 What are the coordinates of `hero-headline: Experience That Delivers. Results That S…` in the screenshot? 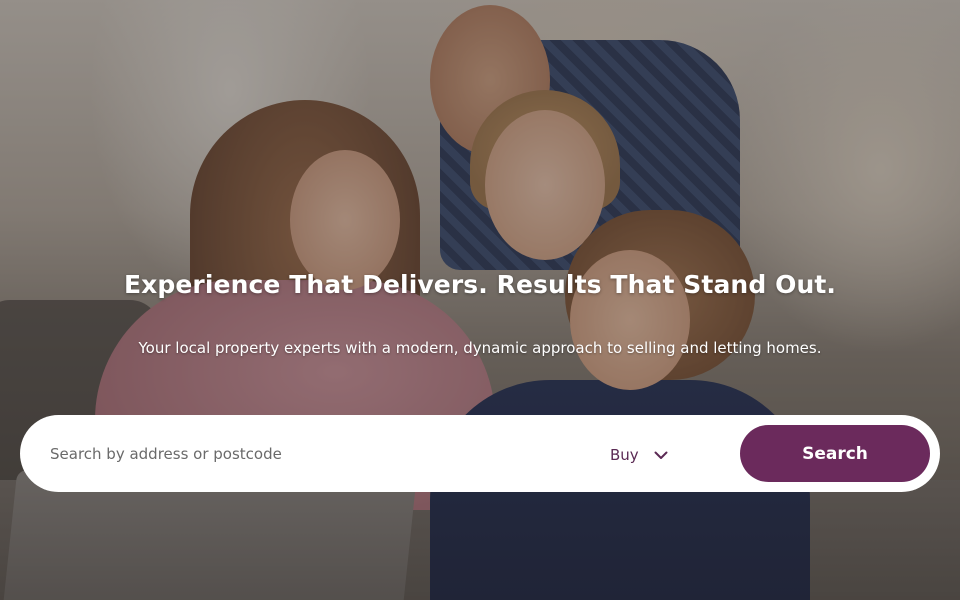 It's located at (480, 284).